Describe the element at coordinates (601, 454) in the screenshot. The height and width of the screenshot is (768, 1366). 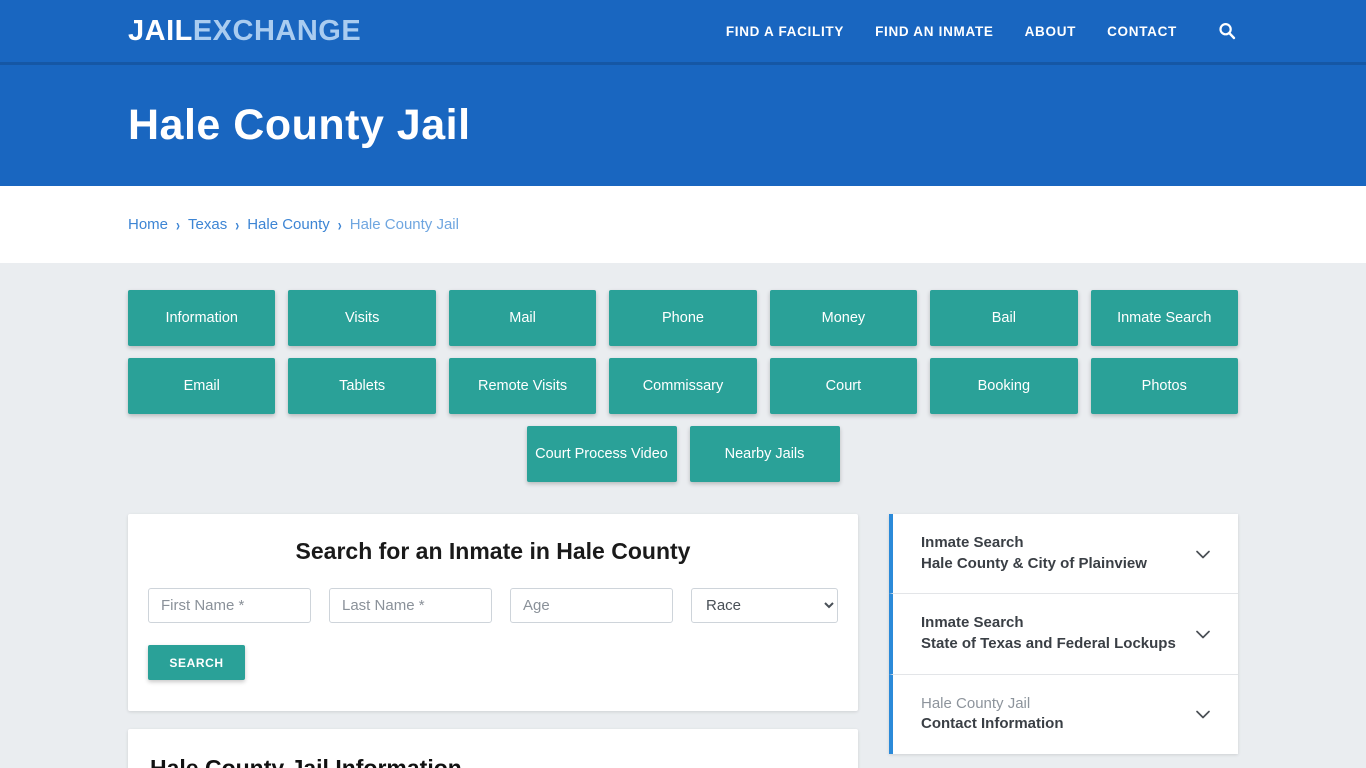
I see `section-button-court-process-video: Court Process Video` at that location.